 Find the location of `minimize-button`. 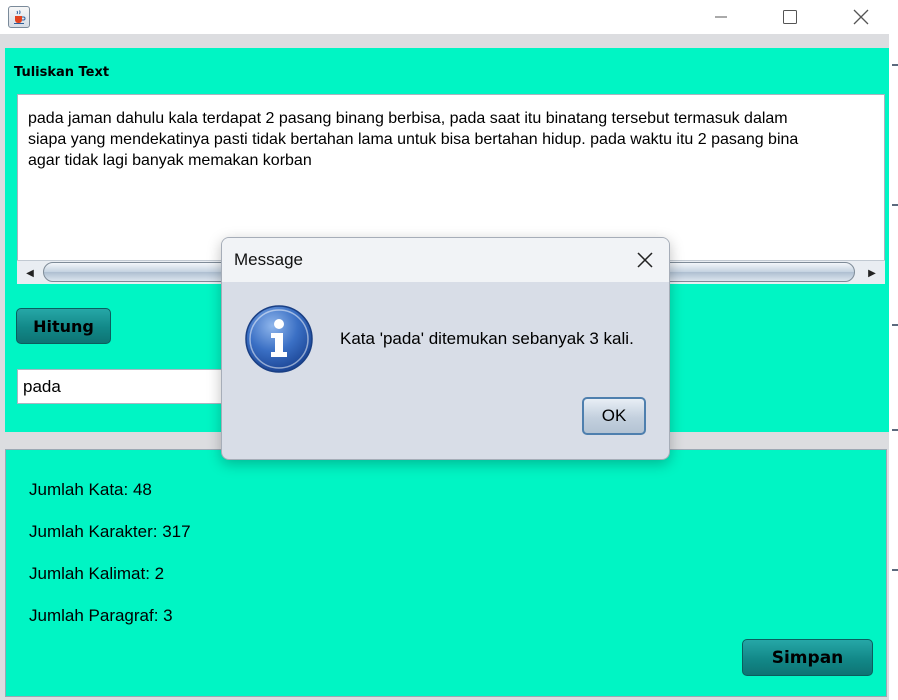

minimize-button is located at coordinates (721, 17).